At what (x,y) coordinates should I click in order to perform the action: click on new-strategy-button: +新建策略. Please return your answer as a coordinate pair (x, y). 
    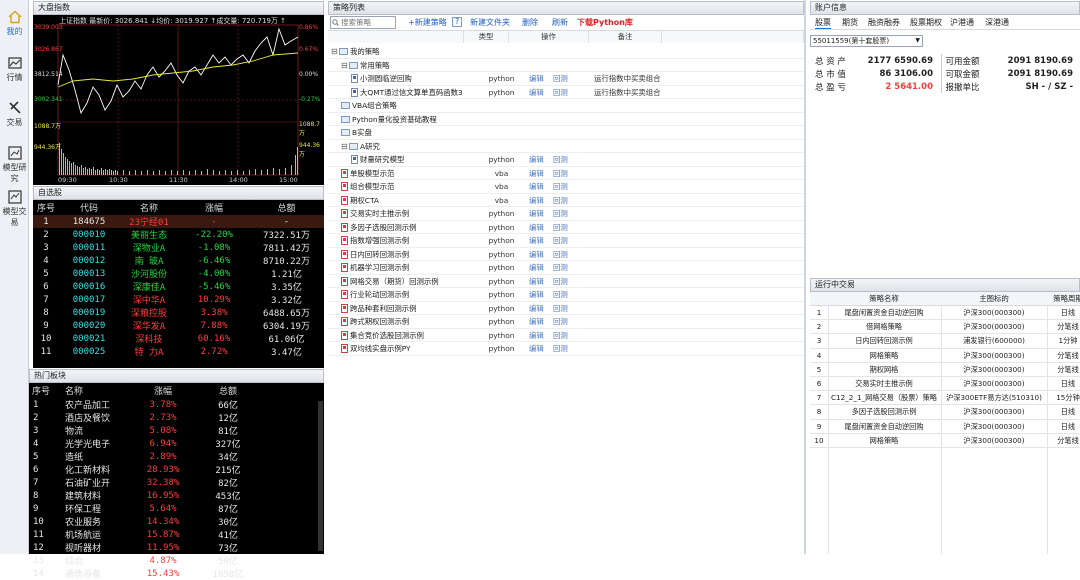
    Looking at the image, I should click on (427, 22).